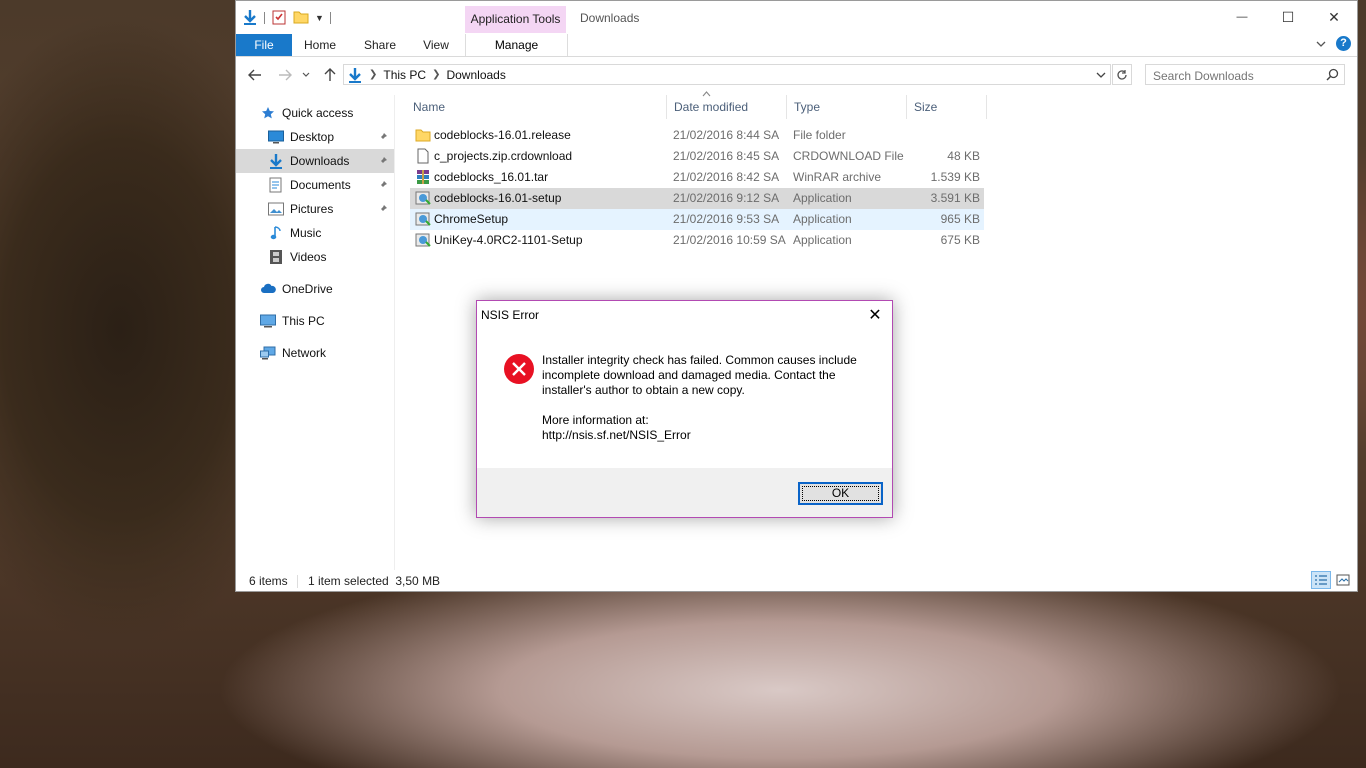 The width and height of the screenshot is (1366, 768). What do you see at coordinates (330, 18) in the screenshot?
I see `toolbar-separator` at bounding box center [330, 18].